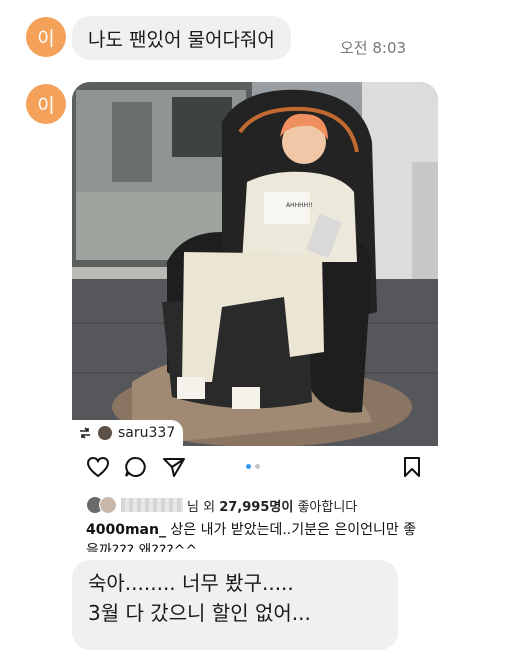  What do you see at coordinates (412, 467) in the screenshot?
I see `bookmark-icon` at bounding box center [412, 467].